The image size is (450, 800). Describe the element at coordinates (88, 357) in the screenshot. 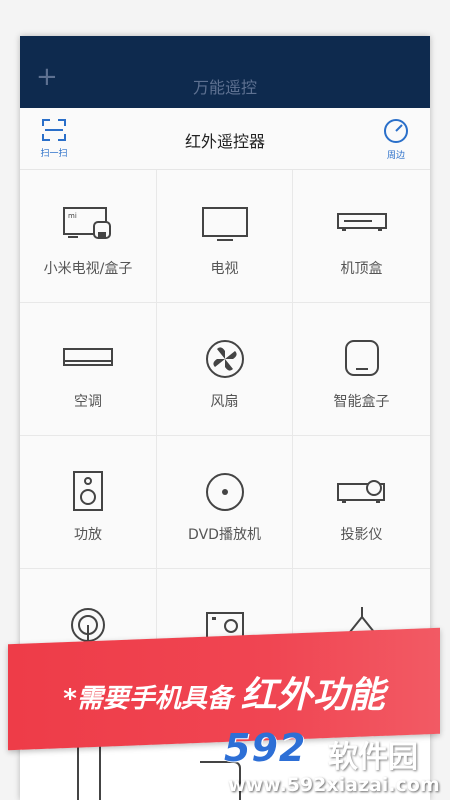

I see `air-conditioner-icon` at that location.